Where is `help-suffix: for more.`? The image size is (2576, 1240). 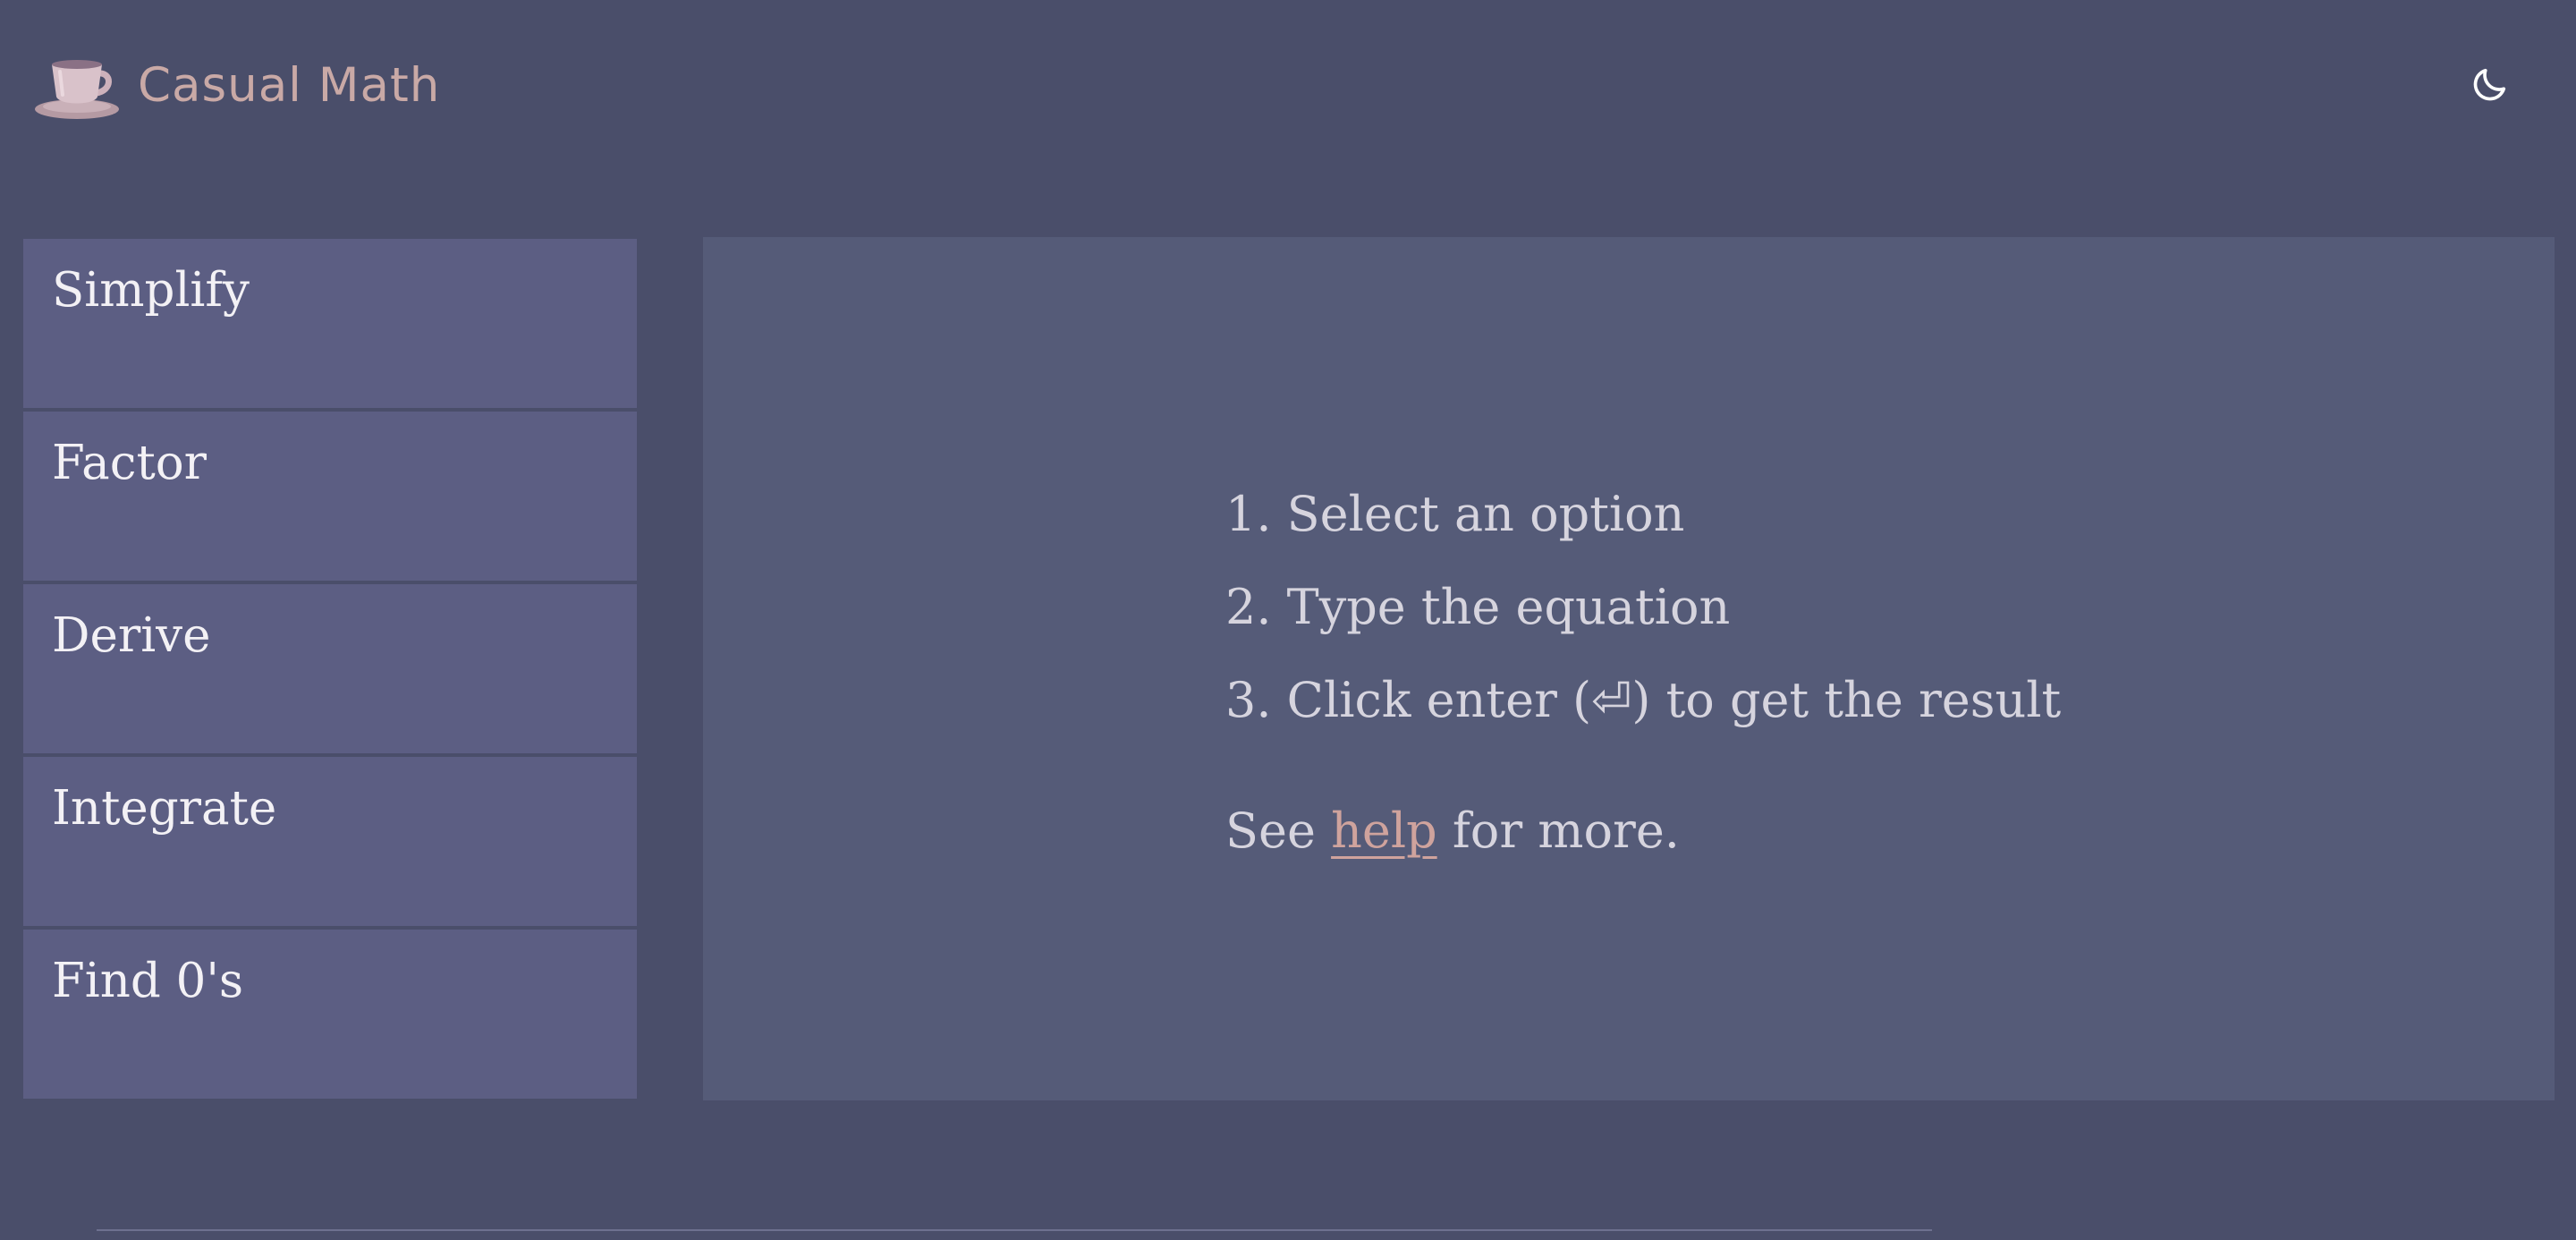
help-suffix: for more. is located at coordinates (1558, 831).